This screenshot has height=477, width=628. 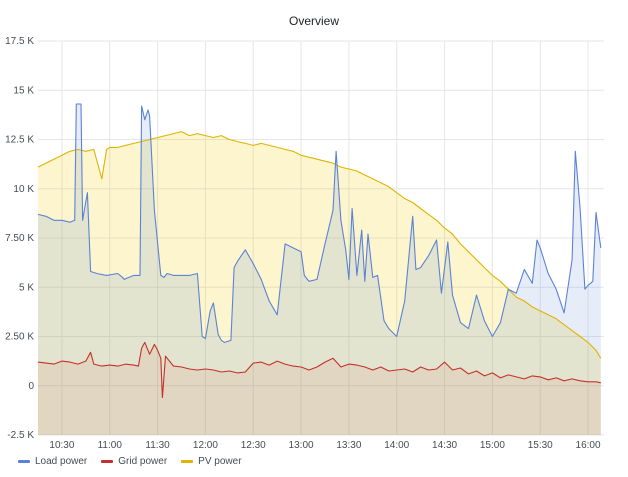 I want to click on y-tick-label: 5 K, so click(x=26, y=287).